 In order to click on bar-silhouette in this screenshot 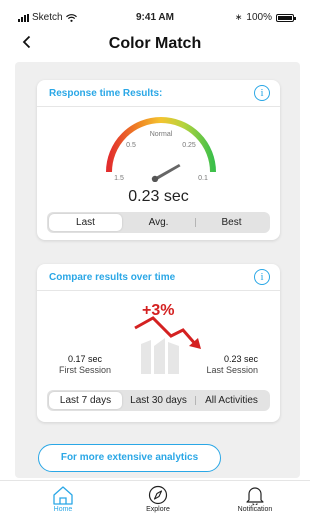, I will do `click(160, 356)`.